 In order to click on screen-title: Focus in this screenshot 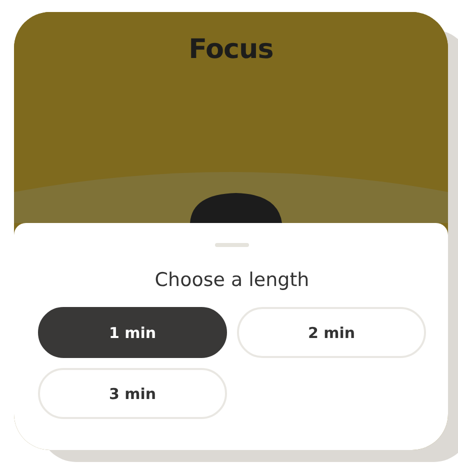, I will do `click(231, 49)`.